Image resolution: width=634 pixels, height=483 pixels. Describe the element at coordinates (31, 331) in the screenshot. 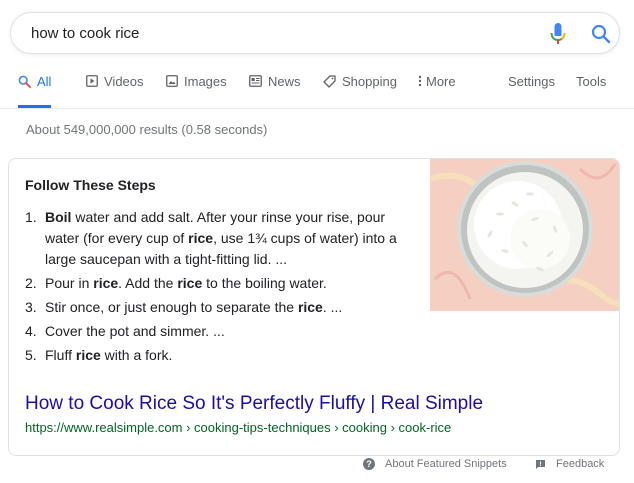

I see `step-number: 4.` at that location.